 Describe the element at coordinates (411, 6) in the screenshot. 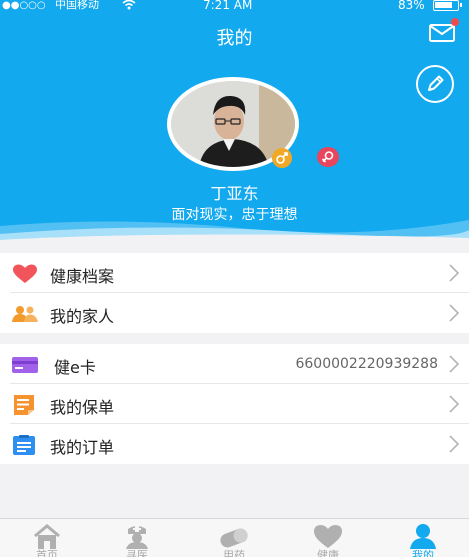

I see `battery-percent: 83%` at that location.